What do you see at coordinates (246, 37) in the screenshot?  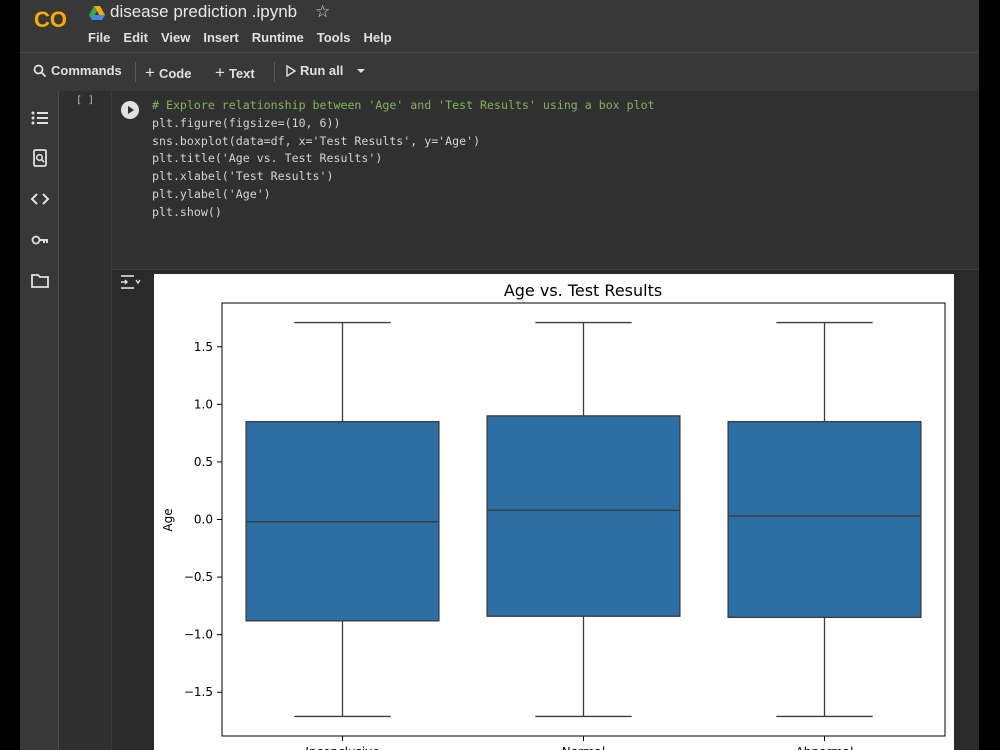 I see `menu-bar: File Edit View Insert Runtime Tools Help` at bounding box center [246, 37].